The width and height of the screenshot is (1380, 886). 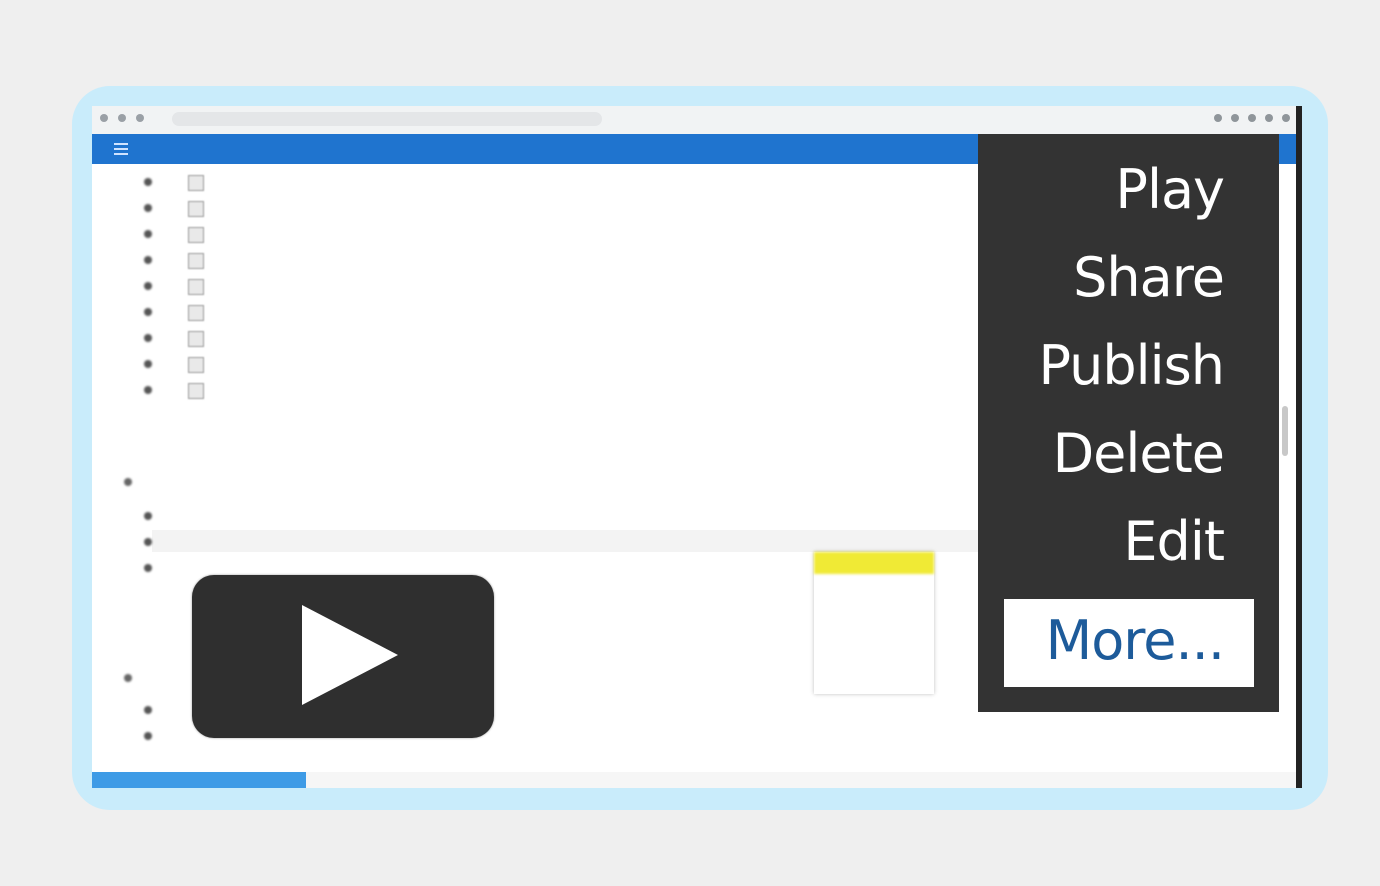 I want to click on play-button, so click(x=343, y=656).